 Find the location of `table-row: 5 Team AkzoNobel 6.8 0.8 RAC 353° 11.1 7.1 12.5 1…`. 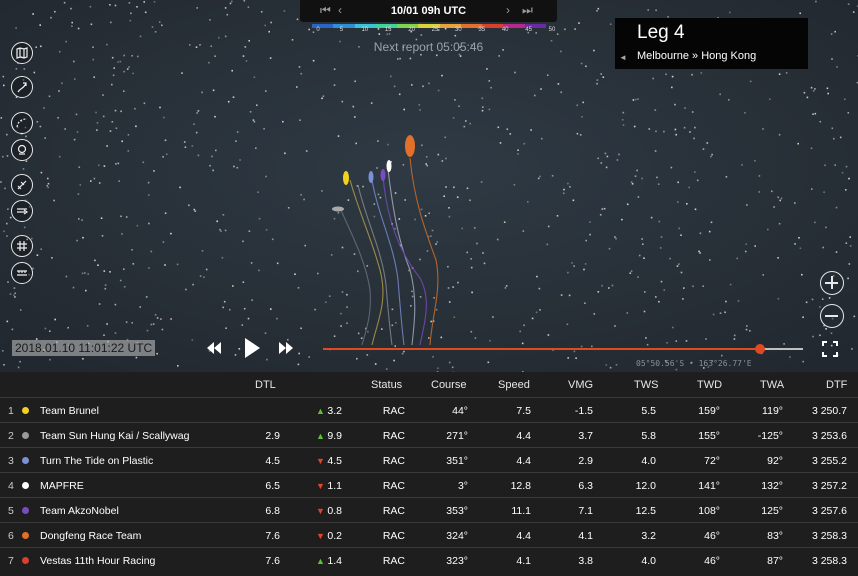

table-row: 5 Team AkzoNobel 6.8 0.8 RAC 353° 11.1 7.1 12.5 1… is located at coordinates (429, 510).